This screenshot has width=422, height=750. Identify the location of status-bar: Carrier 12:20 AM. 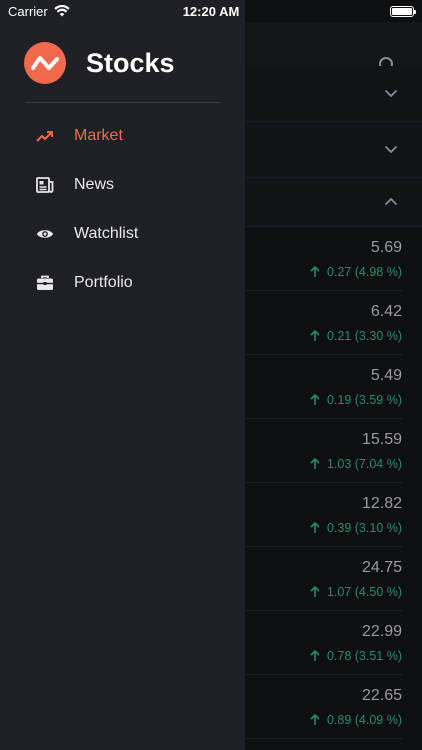
(211, 11).